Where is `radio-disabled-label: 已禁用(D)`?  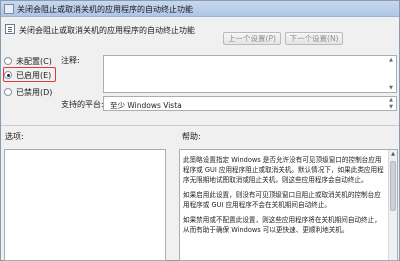
radio-disabled-label: 已禁用(D) is located at coordinates (34, 92).